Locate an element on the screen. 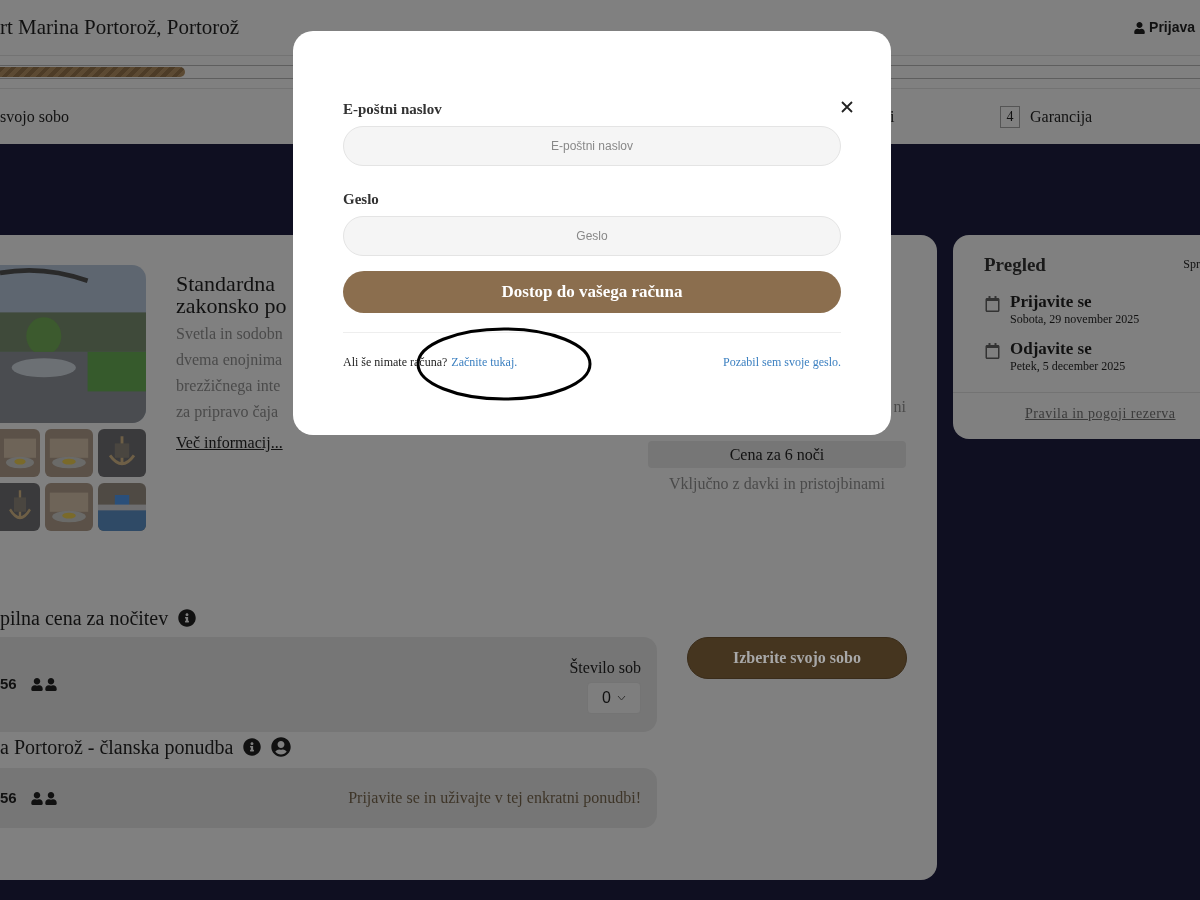 The width and height of the screenshot is (1200, 900). password-field: Geslo is located at coordinates (592, 236).